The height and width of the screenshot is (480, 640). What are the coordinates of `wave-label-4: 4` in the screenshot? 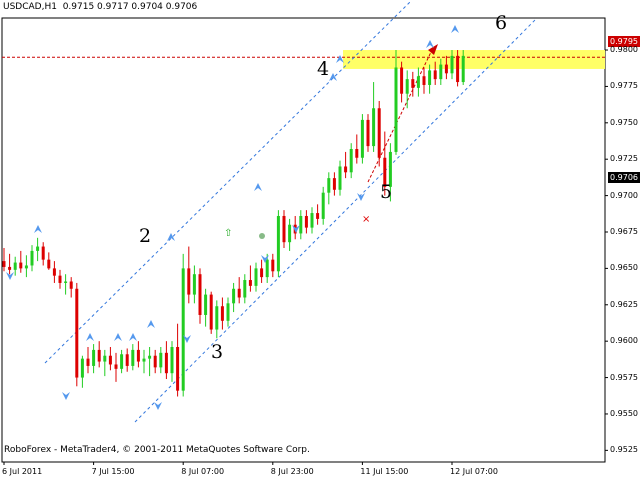 It's located at (323, 69).